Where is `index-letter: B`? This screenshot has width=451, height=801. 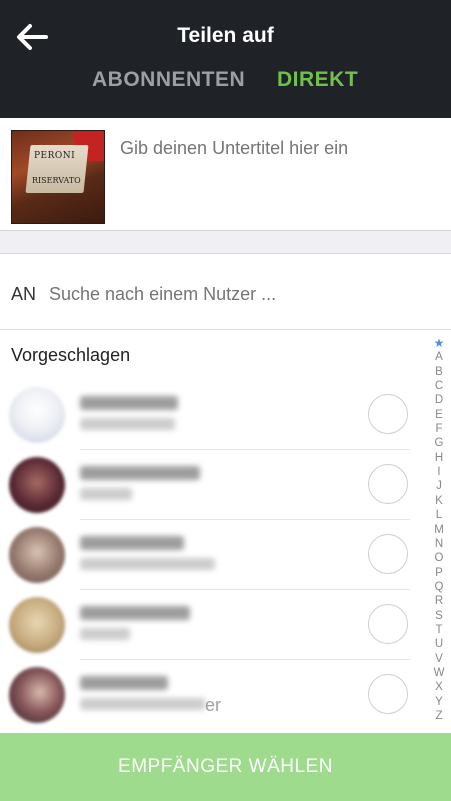
index-letter: B is located at coordinates (439, 372).